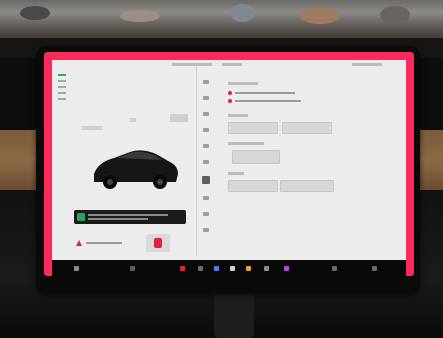 This screenshot has width=443, height=338. Describe the element at coordinates (133, 120) in the screenshot. I see `lock-label` at that location.